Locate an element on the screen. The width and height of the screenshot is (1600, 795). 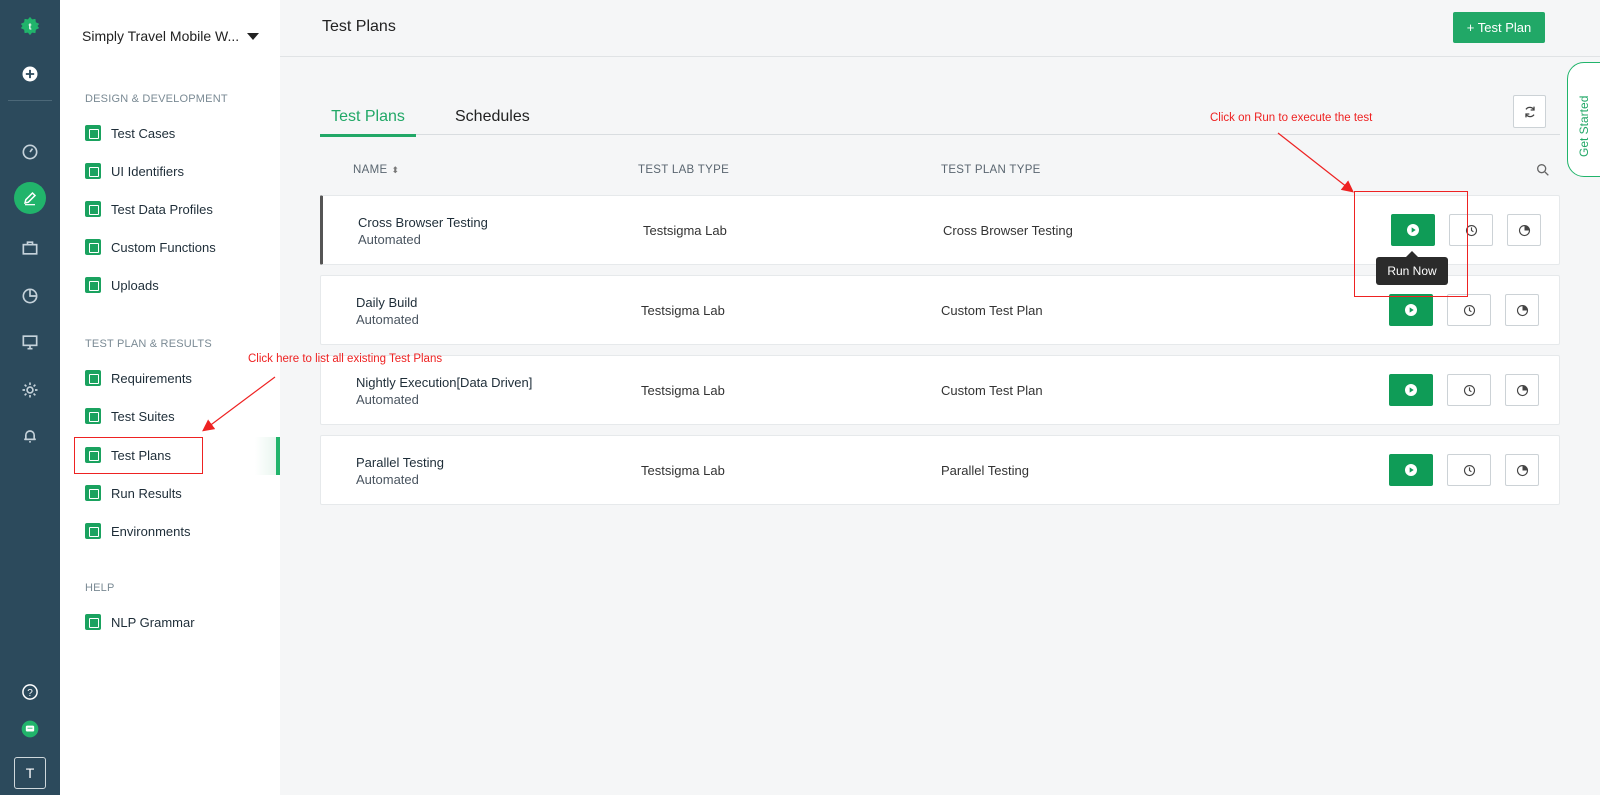
run-results-icon is located at coordinates (93, 493).